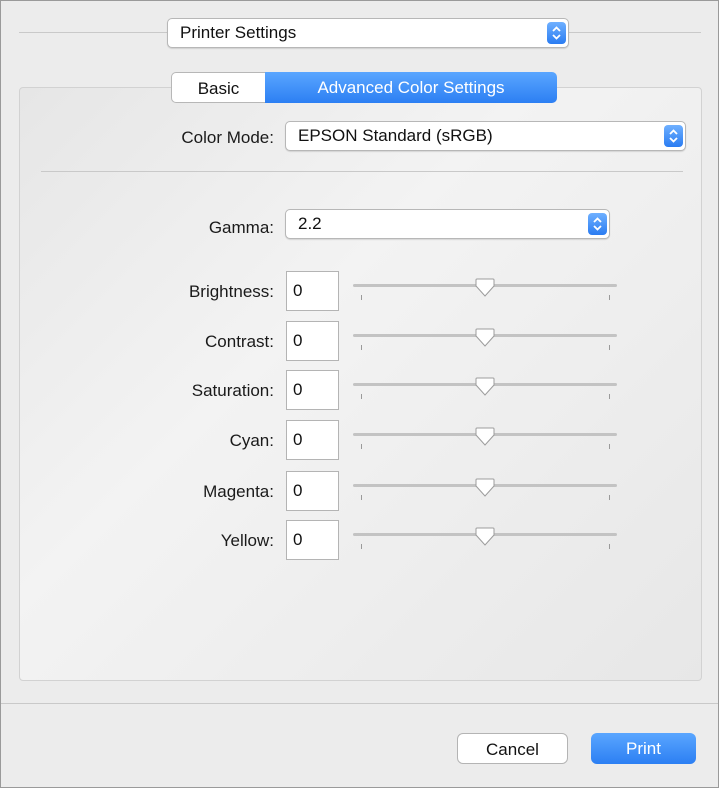 The image size is (719, 788). What do you see at coordinates (395, 135) in the screenshot?
I see `color-mode-value: EPSON Standard (sRGB)` at bounding box center [395, 135].